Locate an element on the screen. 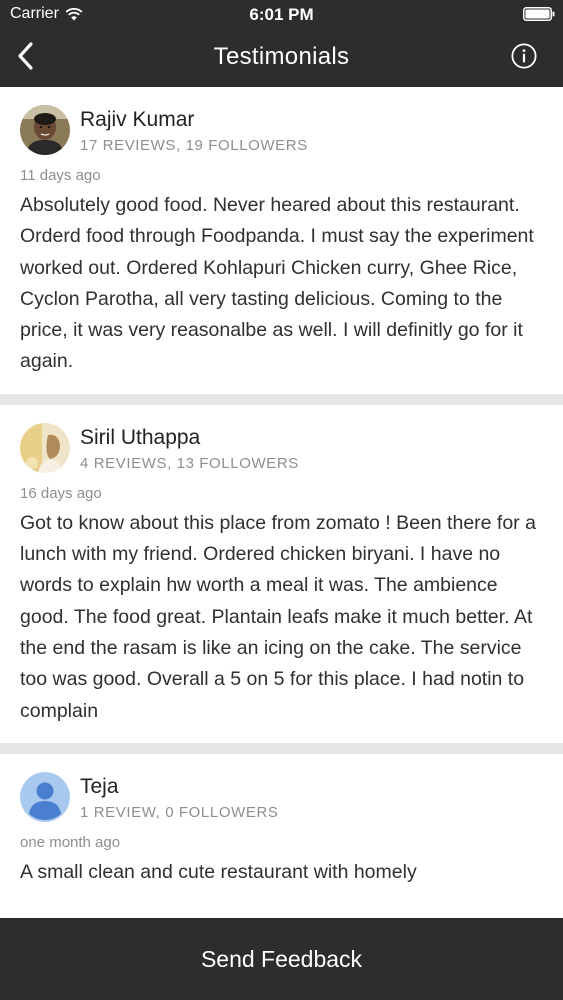 The image size is (563, 1000). reviewer-info: Siril Uthappa 4 REVIEWS, 13 FOLLOWERS is located at coordinates (189, 447).